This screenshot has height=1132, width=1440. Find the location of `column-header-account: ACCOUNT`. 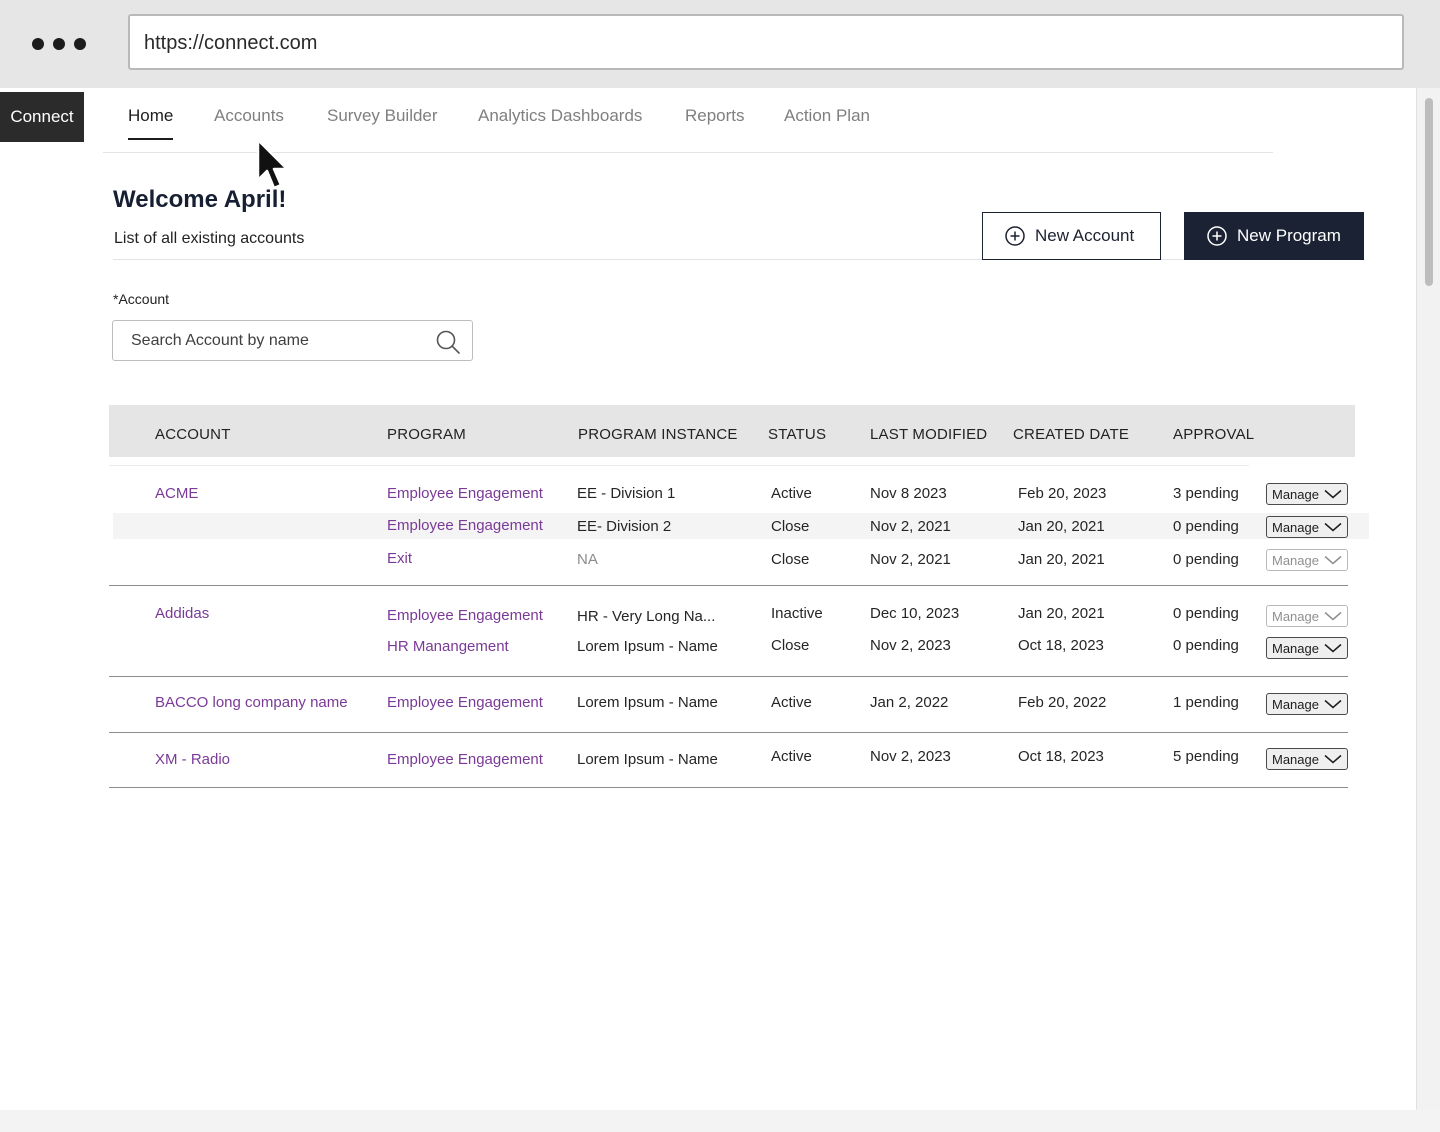

column-header-account: ACCOUNT is located at coordinates (193, 434).